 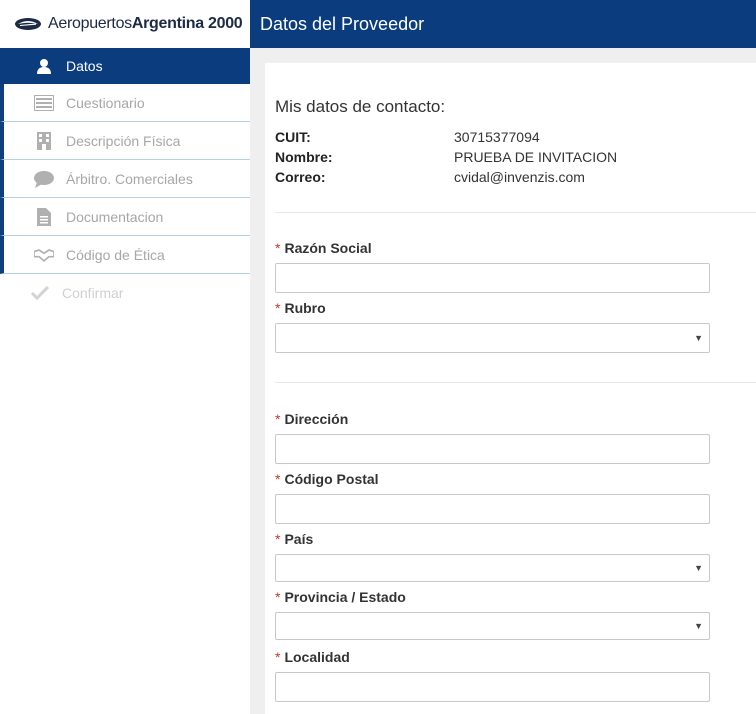 What do you see at coordinates (492, 338) in the screenshot?
I see `rubro-select: ▼` at bounding box center [492, 338].